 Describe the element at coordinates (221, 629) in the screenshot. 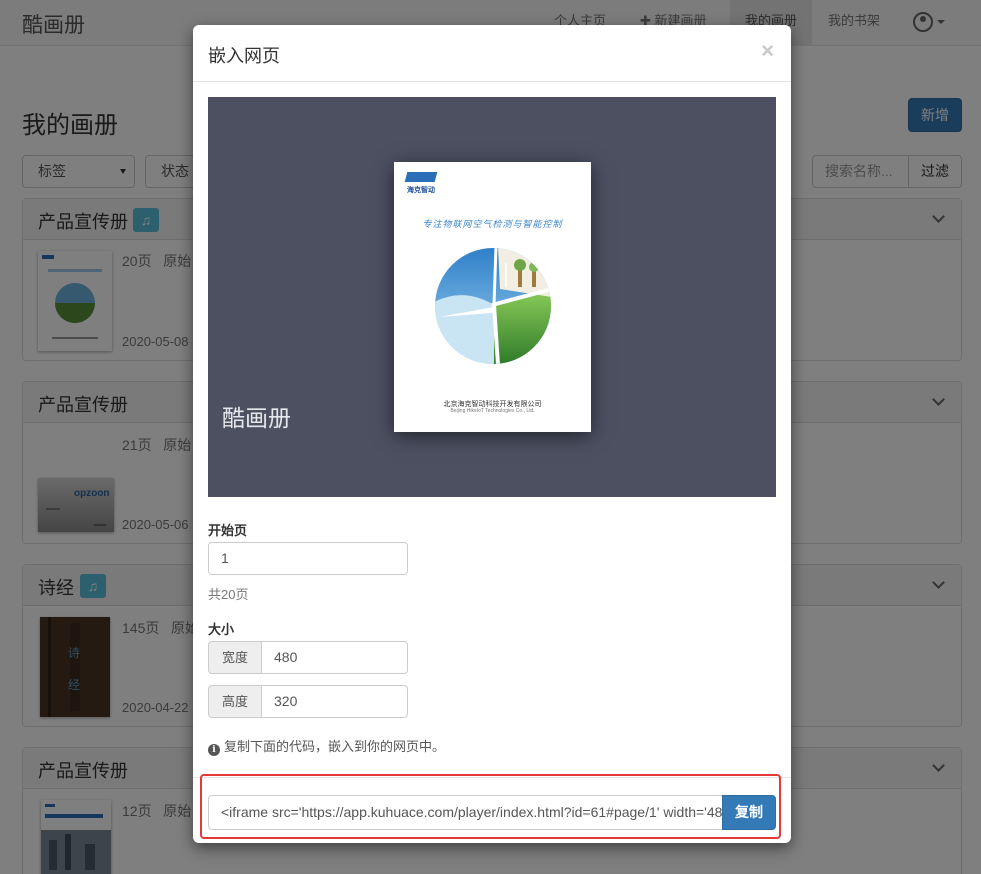

I see `size-label: 大小` at that location.